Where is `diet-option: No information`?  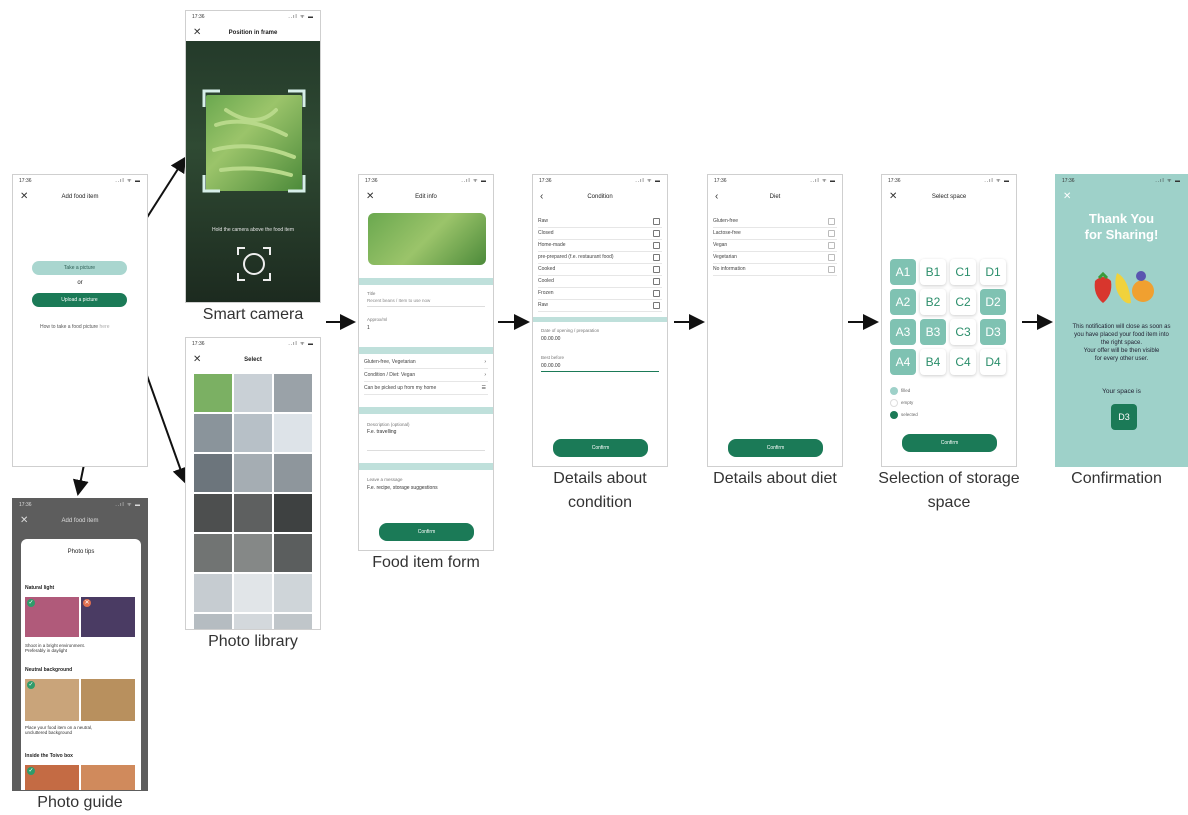 diet-option: No information is located at coordinates (775, 269).